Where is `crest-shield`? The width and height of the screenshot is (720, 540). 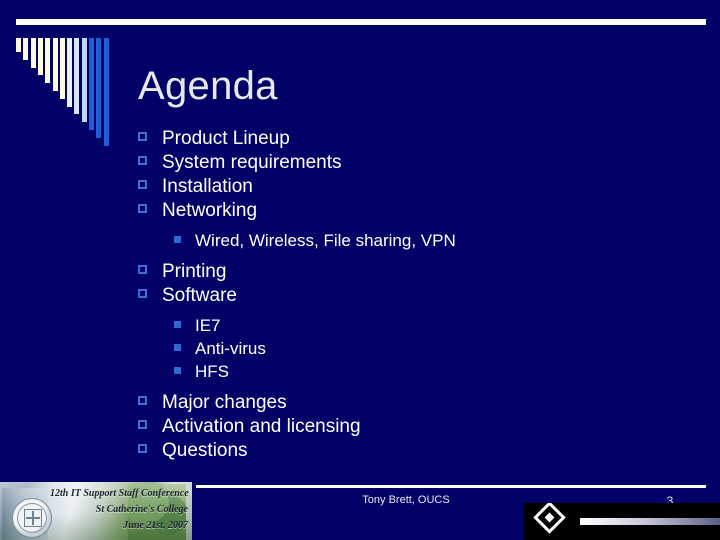
crest-shield is located at coordinates (33, 518).